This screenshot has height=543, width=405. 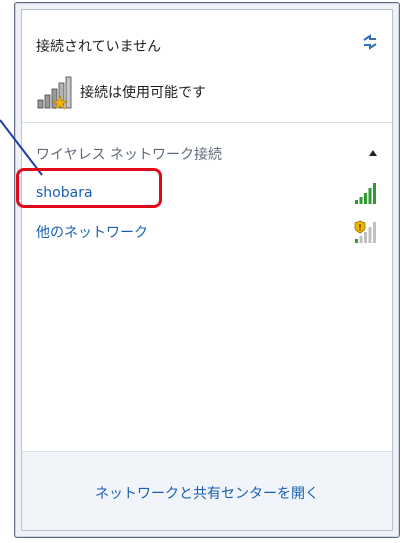 What do you see at coordinates (207, 493) in the screenshot?
I see `open-network-sharing-center-link: ネットワークと共有センターを開く` at bounding box center [207, 493].